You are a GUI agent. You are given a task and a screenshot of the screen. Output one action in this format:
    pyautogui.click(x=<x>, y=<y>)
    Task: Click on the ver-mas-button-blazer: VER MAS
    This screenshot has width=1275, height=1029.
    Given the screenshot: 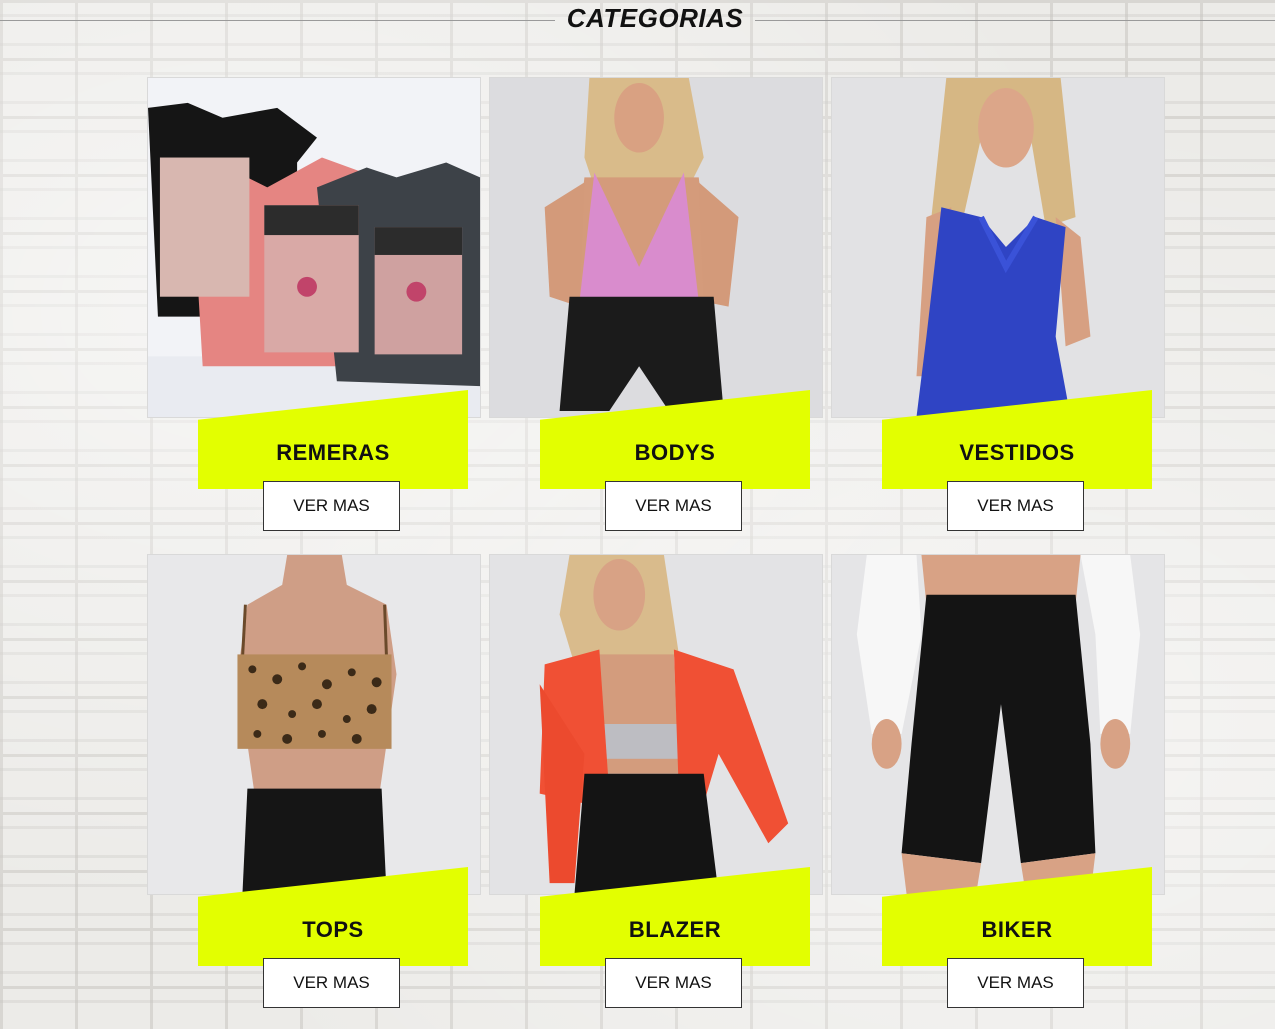 What is the action you would take?
    pyautogui.click(x=673, y=983)
    